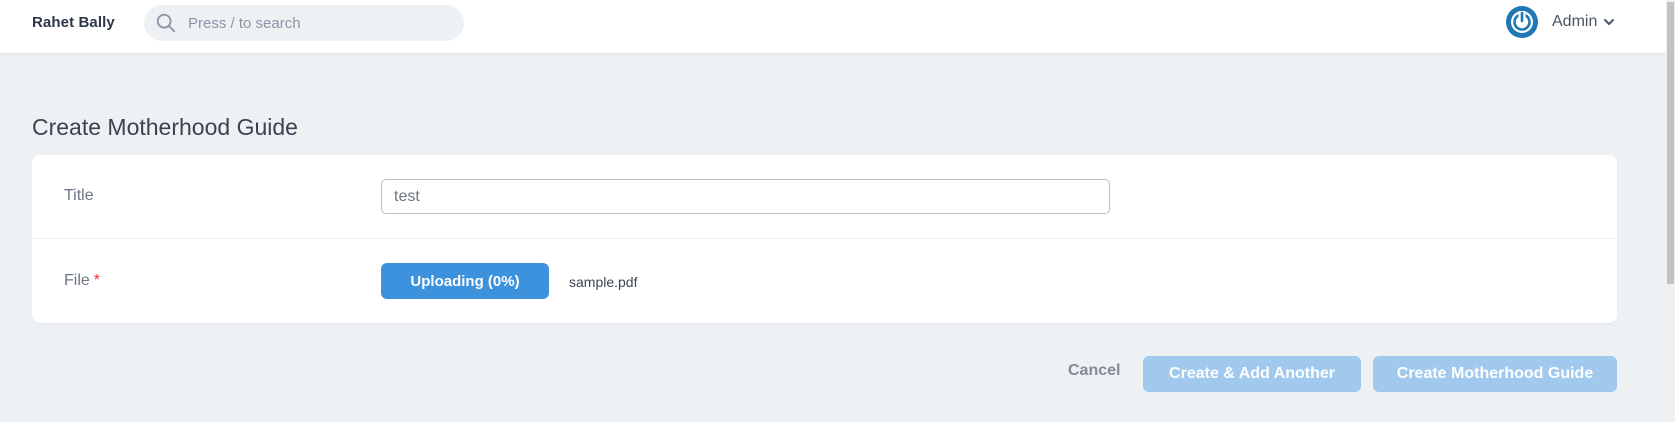  Describe the element at coordinates (465, 281) in the screenshot. I see `upload-file-button: Uploading (0%)` at that location.